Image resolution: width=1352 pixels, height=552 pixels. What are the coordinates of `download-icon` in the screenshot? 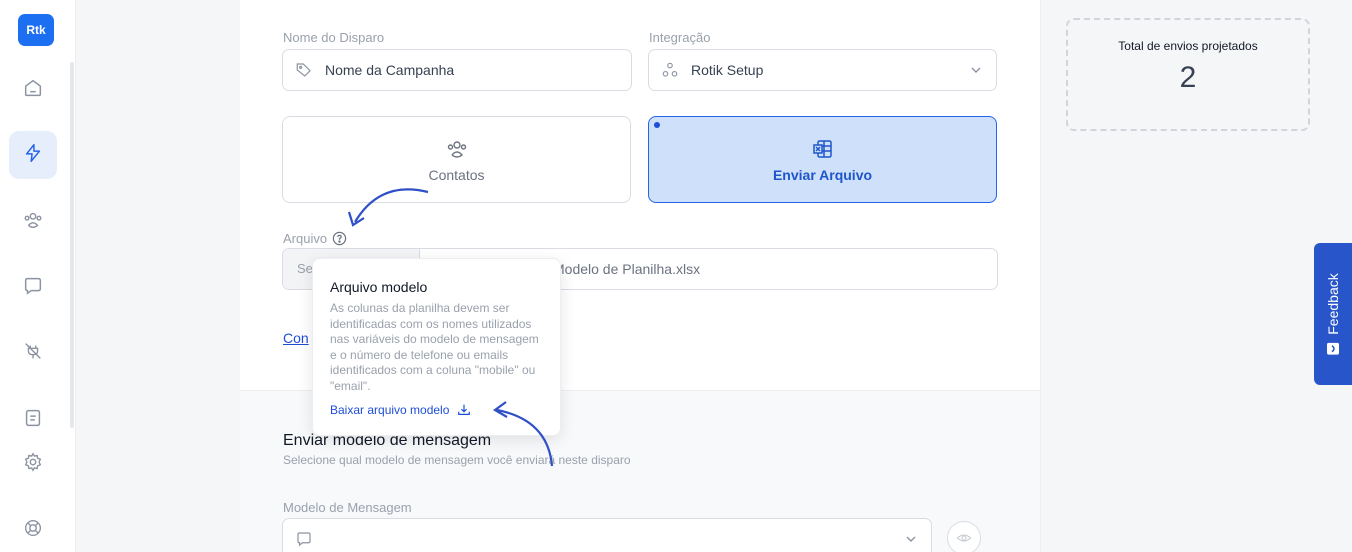 It's located at (464, 409).